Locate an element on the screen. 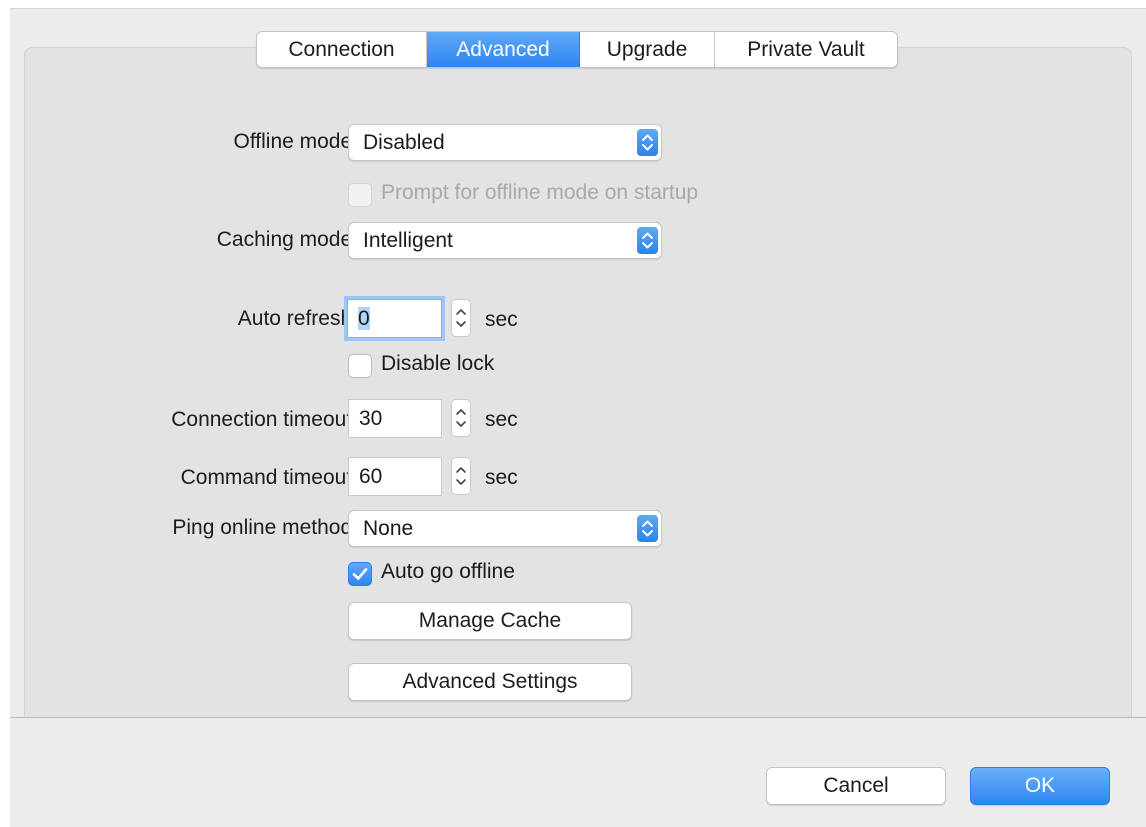  checkmark-icon is located at coordinates (360, 574).